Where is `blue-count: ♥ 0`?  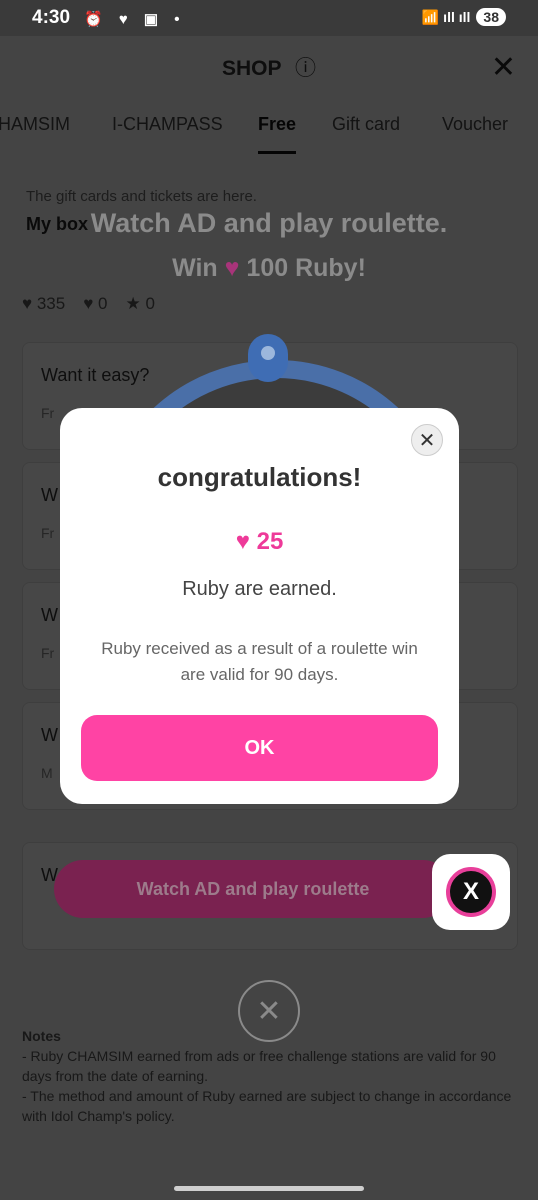 blue-count: ♥ 0 is located at coordinates (95, 303).